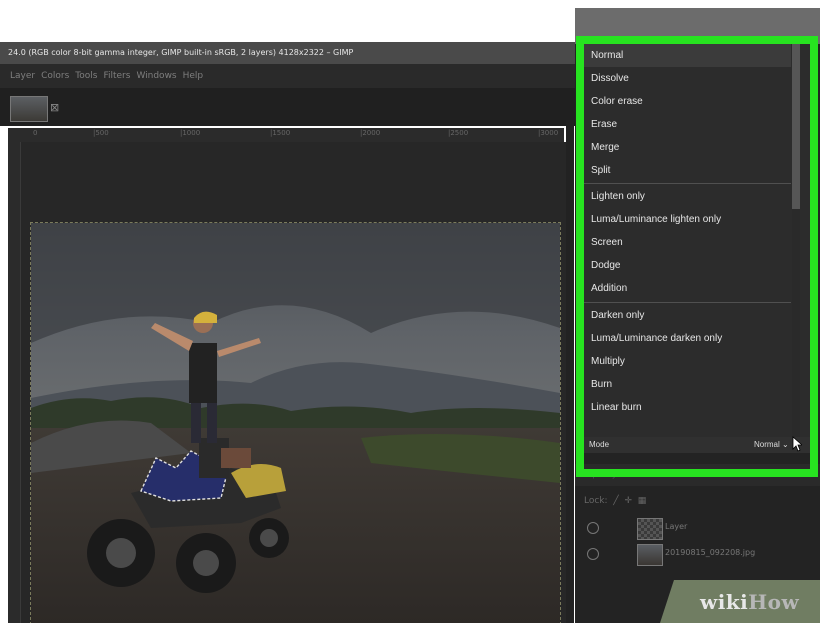 The image size is (820, 623). I want to click on menu-tools: Tools, so click(86, 76).